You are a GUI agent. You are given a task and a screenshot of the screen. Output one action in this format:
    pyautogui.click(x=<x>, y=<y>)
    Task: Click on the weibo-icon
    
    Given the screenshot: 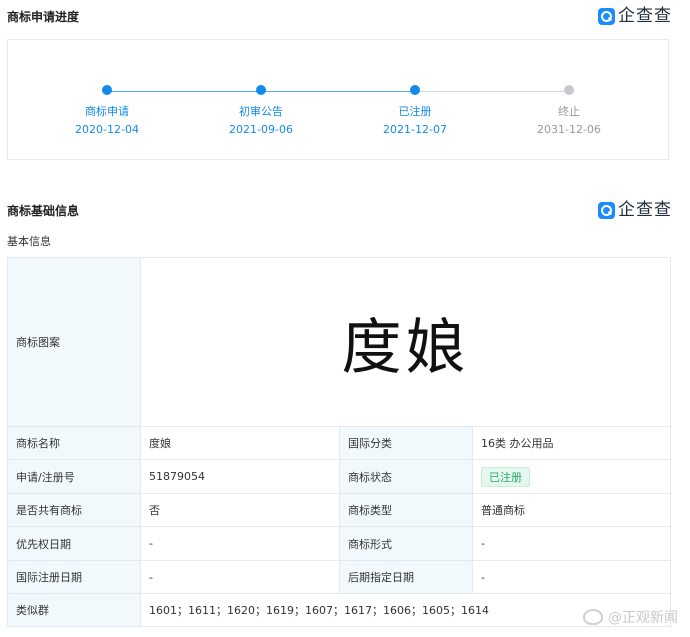 What is the action you would take?
    pyautogui.click(x=593, y=617)
    